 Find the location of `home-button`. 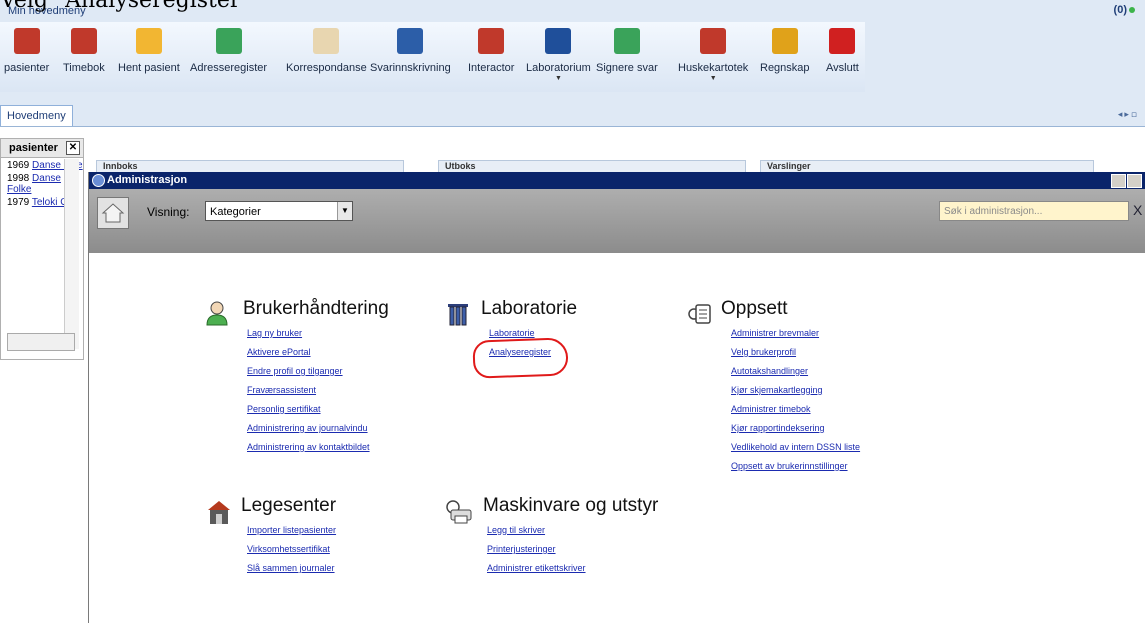

home-button is located at coordinates (113, 213).